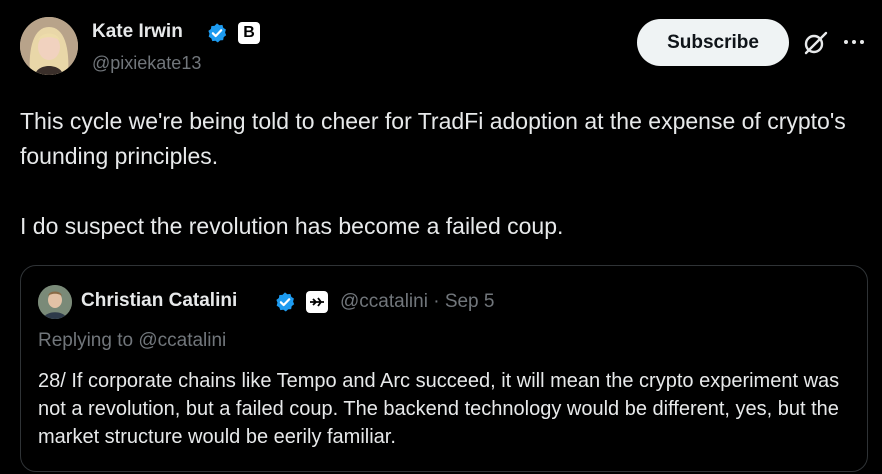 The width and height of the screenshot is (882, 474). What do you see at coordinates (217, 33) in the screenshot?
I see `verified-badge-icon` at bounding box center [217, 33].